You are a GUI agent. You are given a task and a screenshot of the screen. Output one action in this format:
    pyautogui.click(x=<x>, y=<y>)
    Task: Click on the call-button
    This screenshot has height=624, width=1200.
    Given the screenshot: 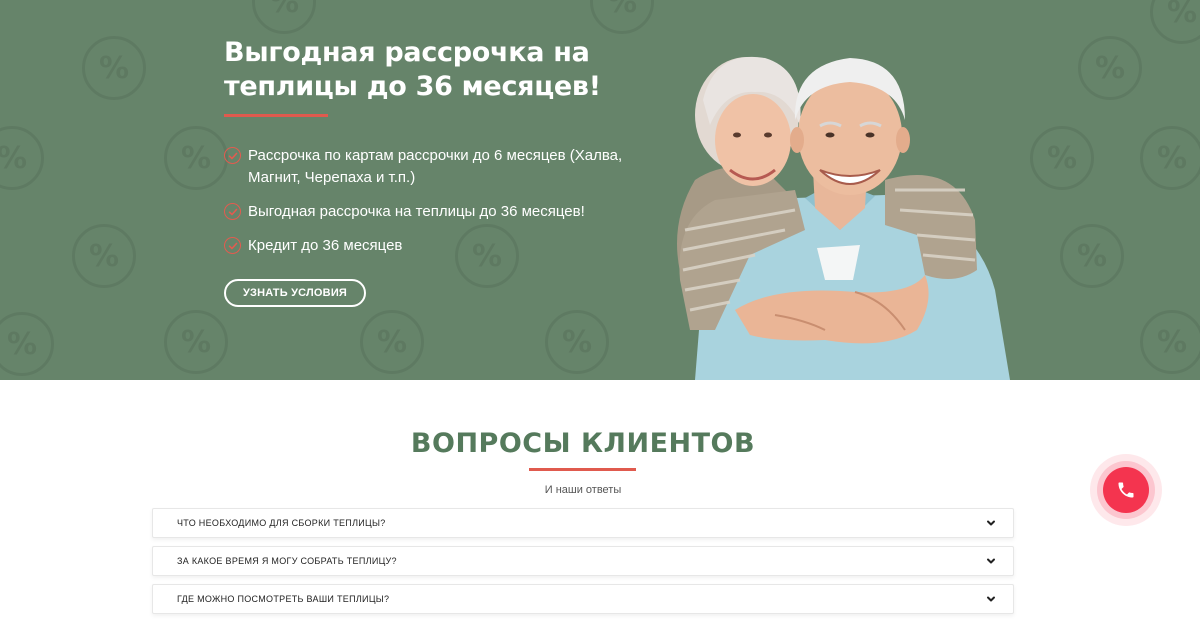 What is the action you would take?
    pyautogui.click(x=1126, y=490)
    